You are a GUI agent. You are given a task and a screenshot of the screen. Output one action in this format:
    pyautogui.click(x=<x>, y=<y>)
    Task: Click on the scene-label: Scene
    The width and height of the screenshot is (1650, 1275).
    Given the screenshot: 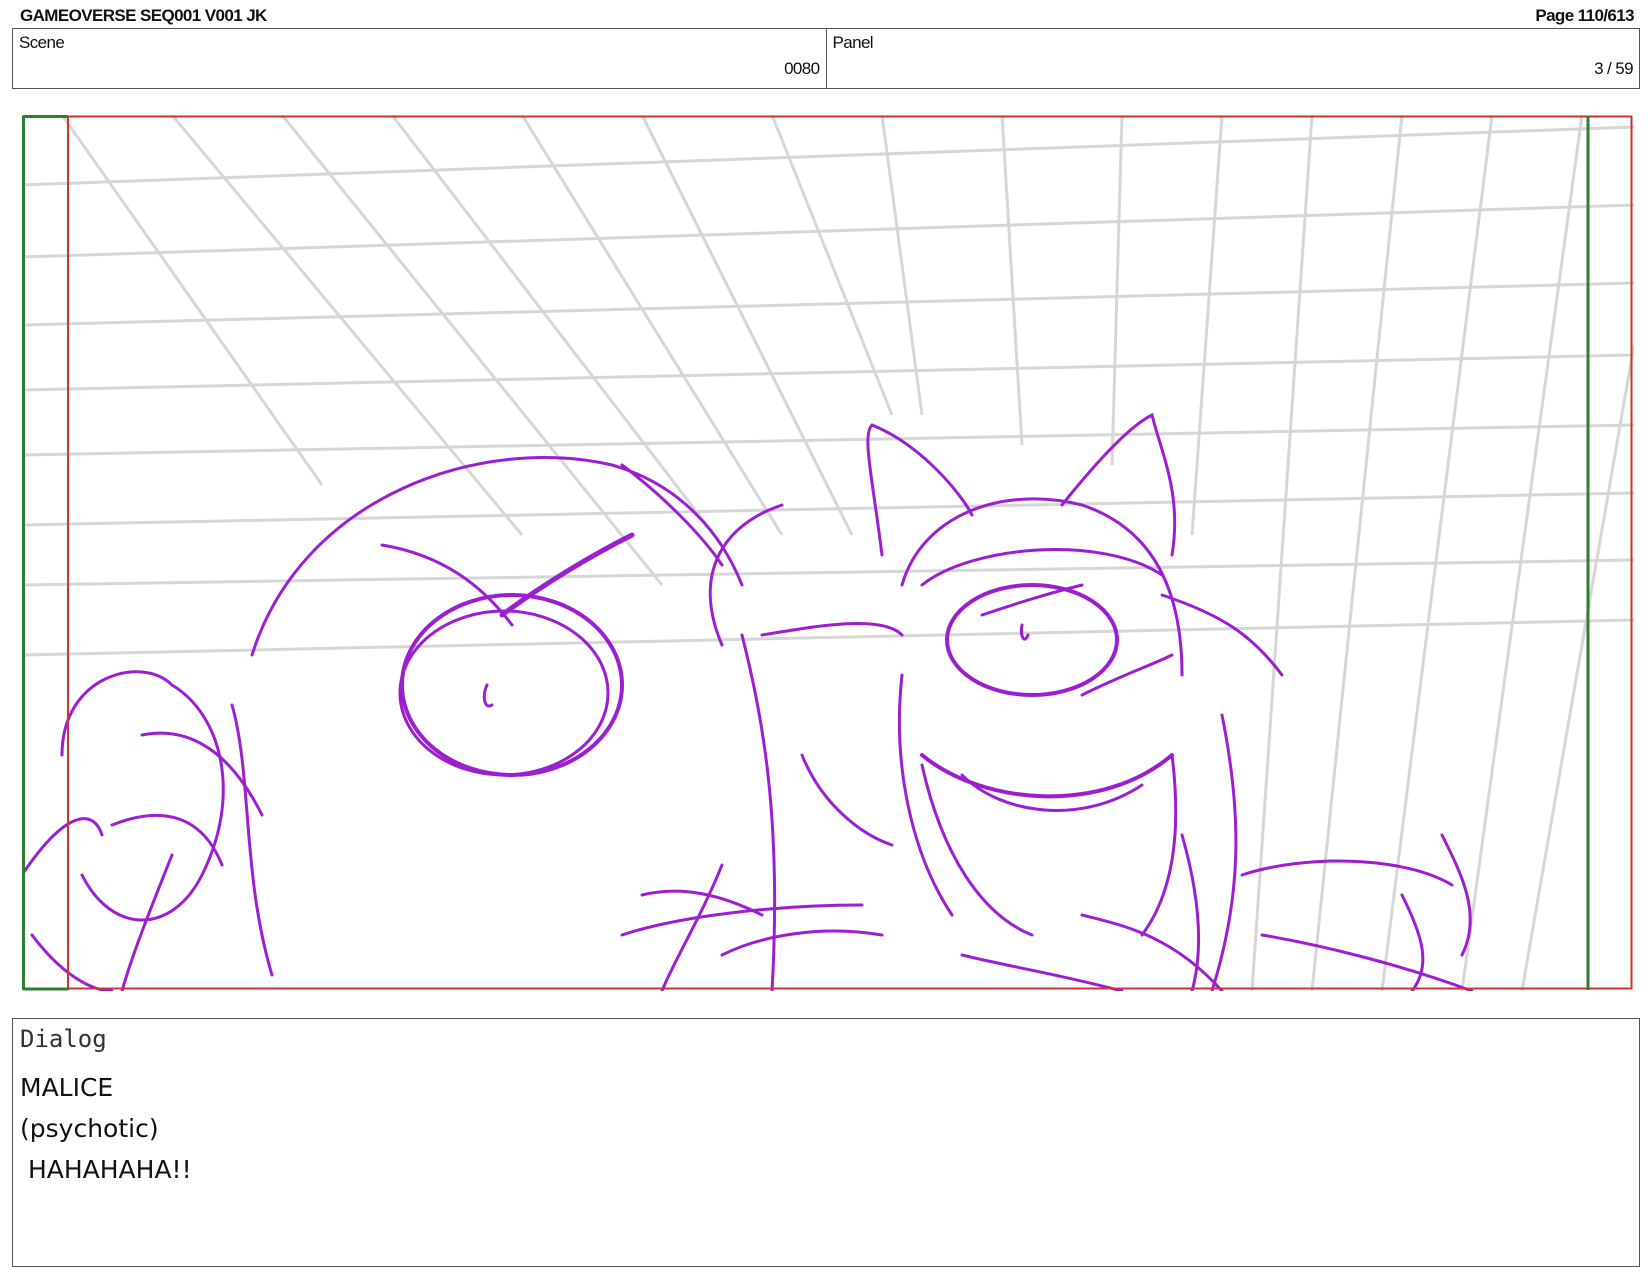 What is the action you would take?
    pyautogui.click(x=42, y=42)
    